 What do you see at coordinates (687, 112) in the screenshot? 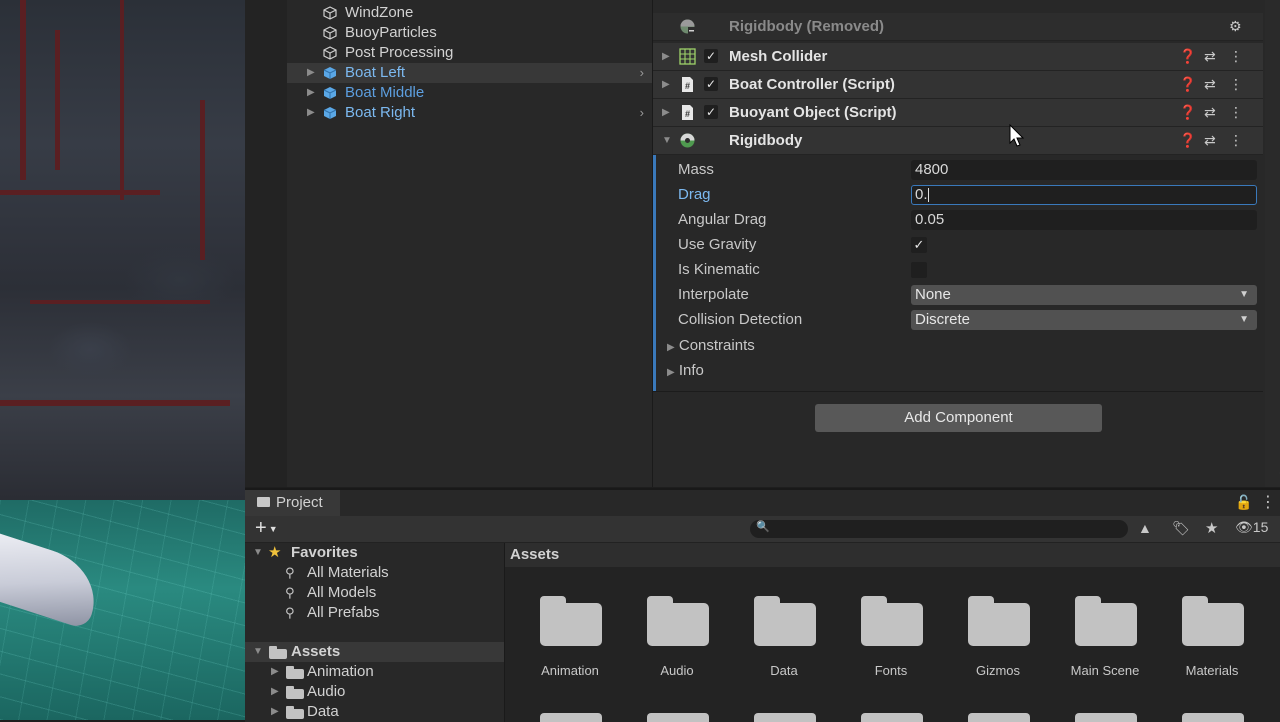
I see `script-icon: #` at bounding box center [687, 112].